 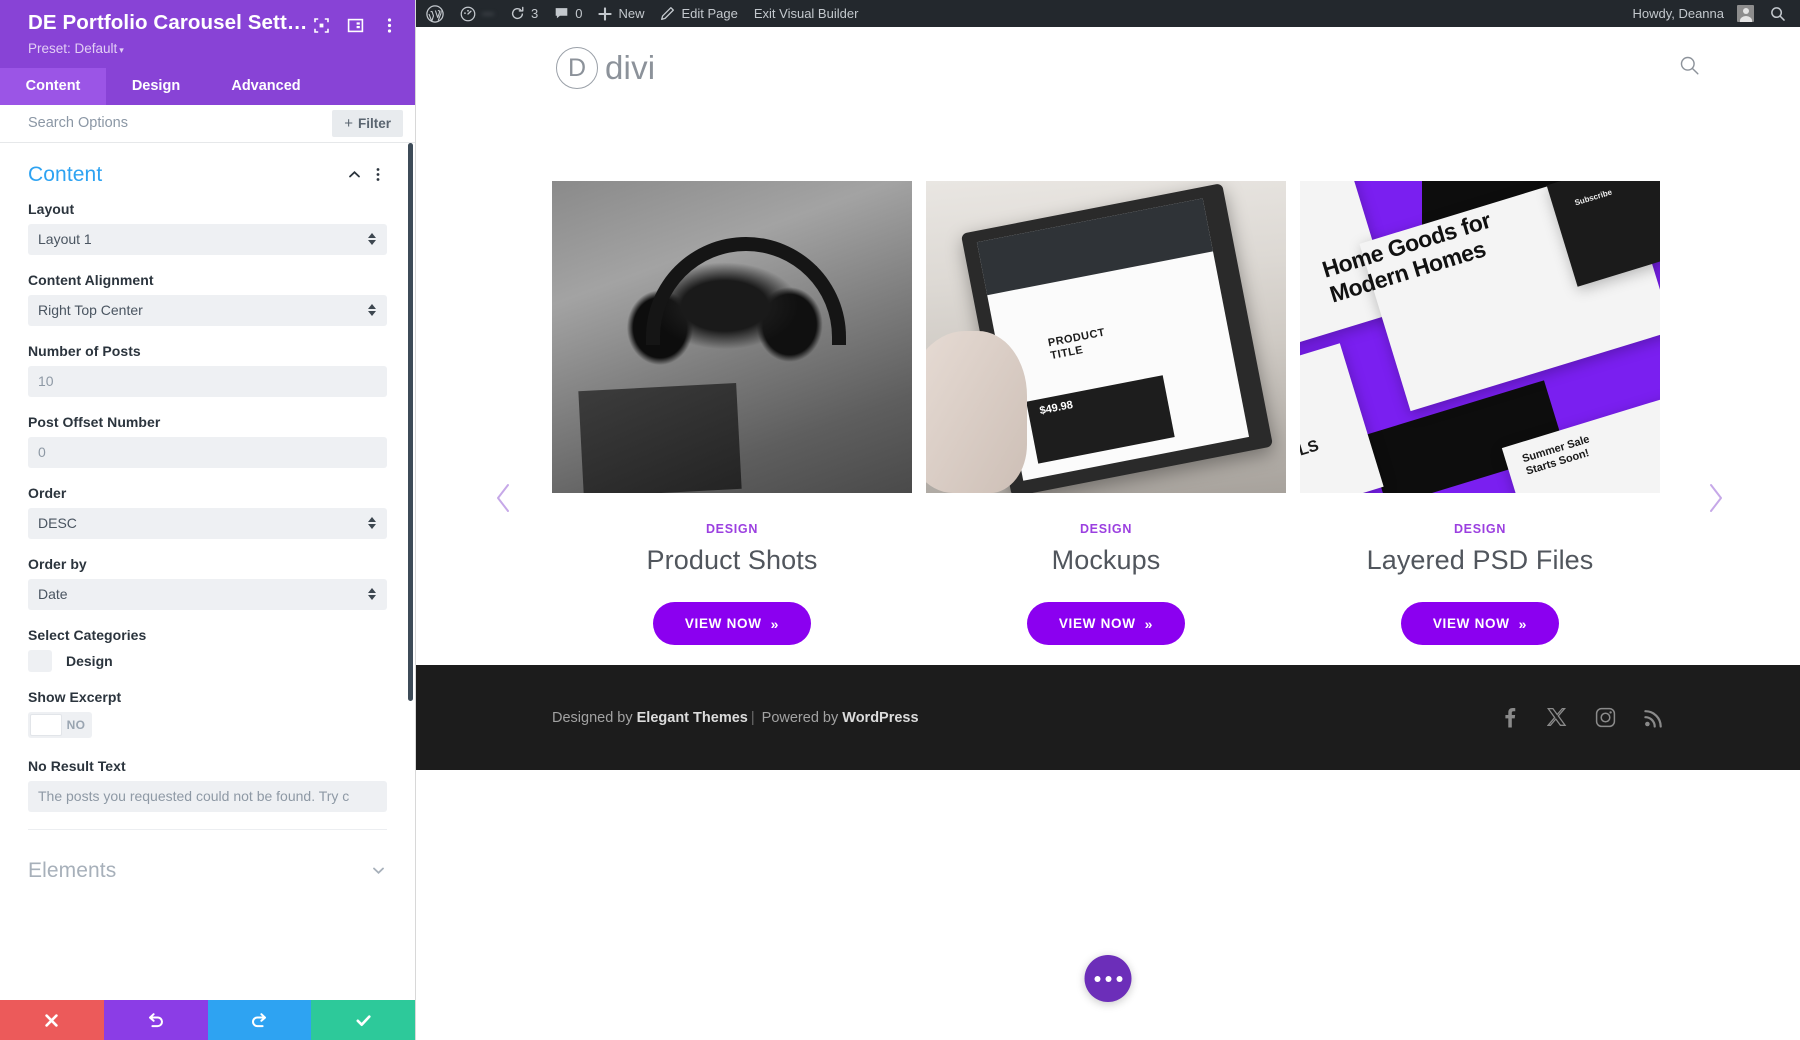 What do you see at coordinates (321, 25) in the screenshot?
I see `expand-icon` at bounding box center [321, 25].